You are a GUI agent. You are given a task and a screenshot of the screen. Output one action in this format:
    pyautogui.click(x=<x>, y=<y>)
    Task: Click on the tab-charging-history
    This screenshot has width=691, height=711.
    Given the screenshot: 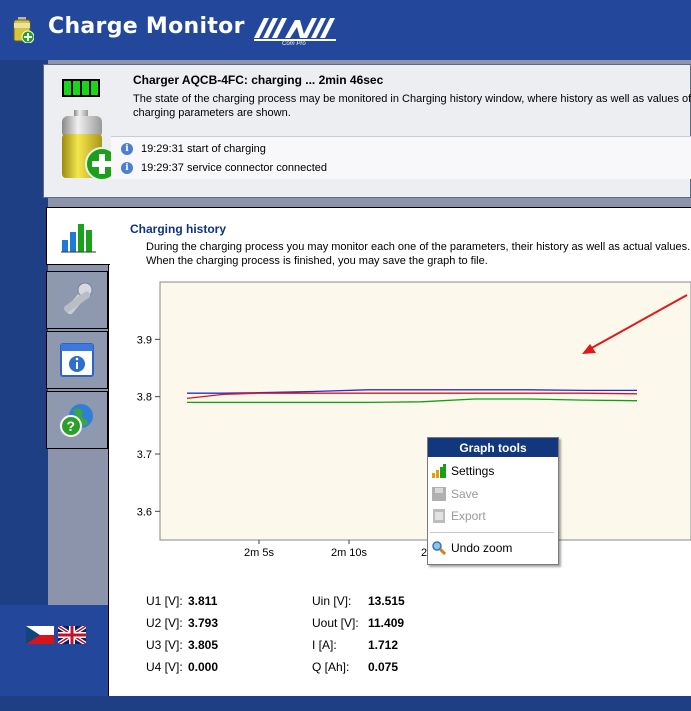 What is the action you would take?
    pyautogui.click(x=78, y=236)
    